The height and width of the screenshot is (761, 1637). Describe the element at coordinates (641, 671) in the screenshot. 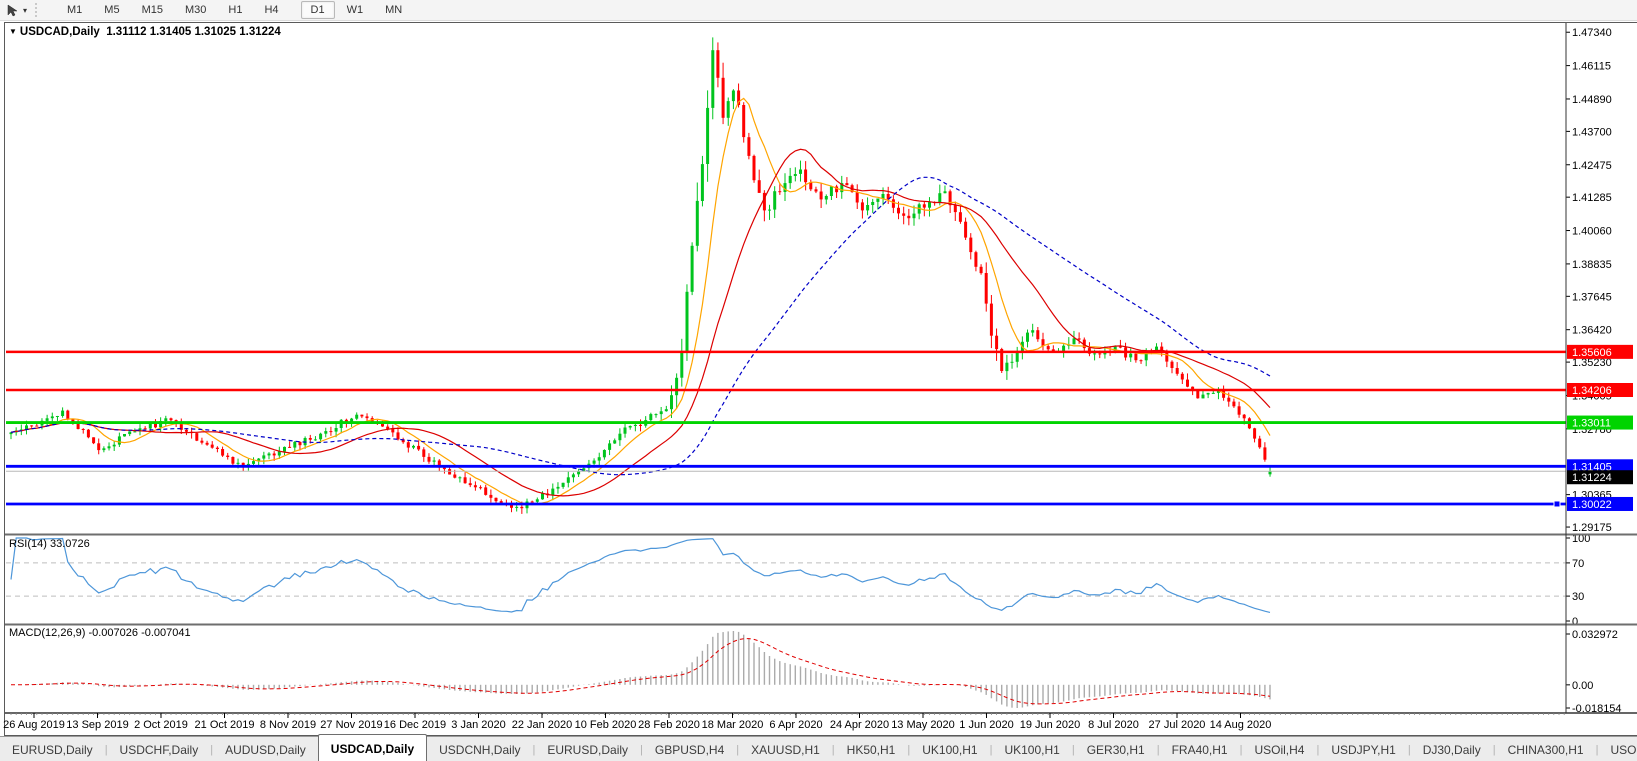

I see `macd-signal-line` at that location.